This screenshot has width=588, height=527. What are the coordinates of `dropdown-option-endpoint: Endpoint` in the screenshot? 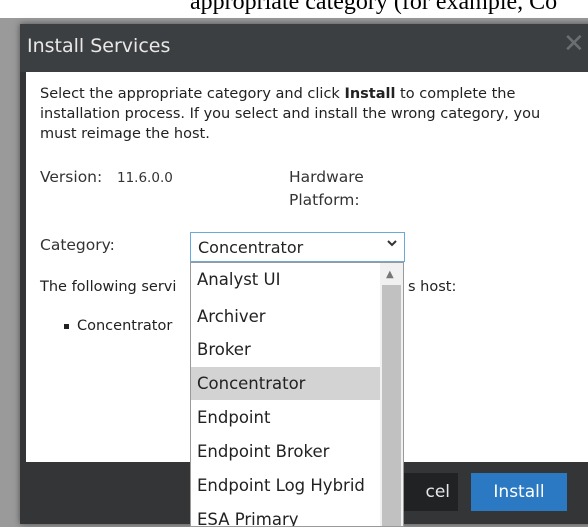 It's located at (285, 417).